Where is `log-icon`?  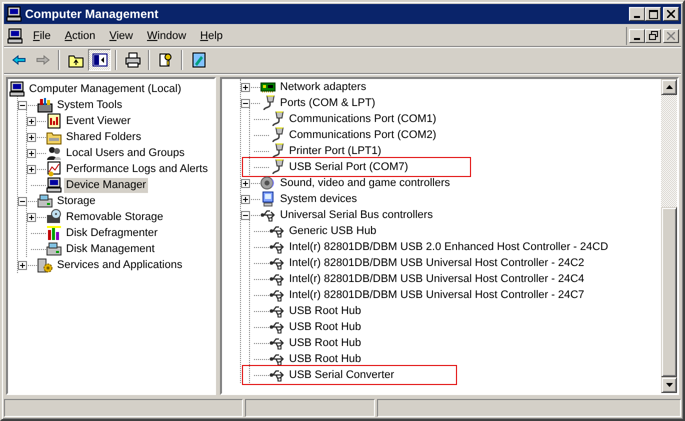 log-icon is located at coordinates (54, 121).